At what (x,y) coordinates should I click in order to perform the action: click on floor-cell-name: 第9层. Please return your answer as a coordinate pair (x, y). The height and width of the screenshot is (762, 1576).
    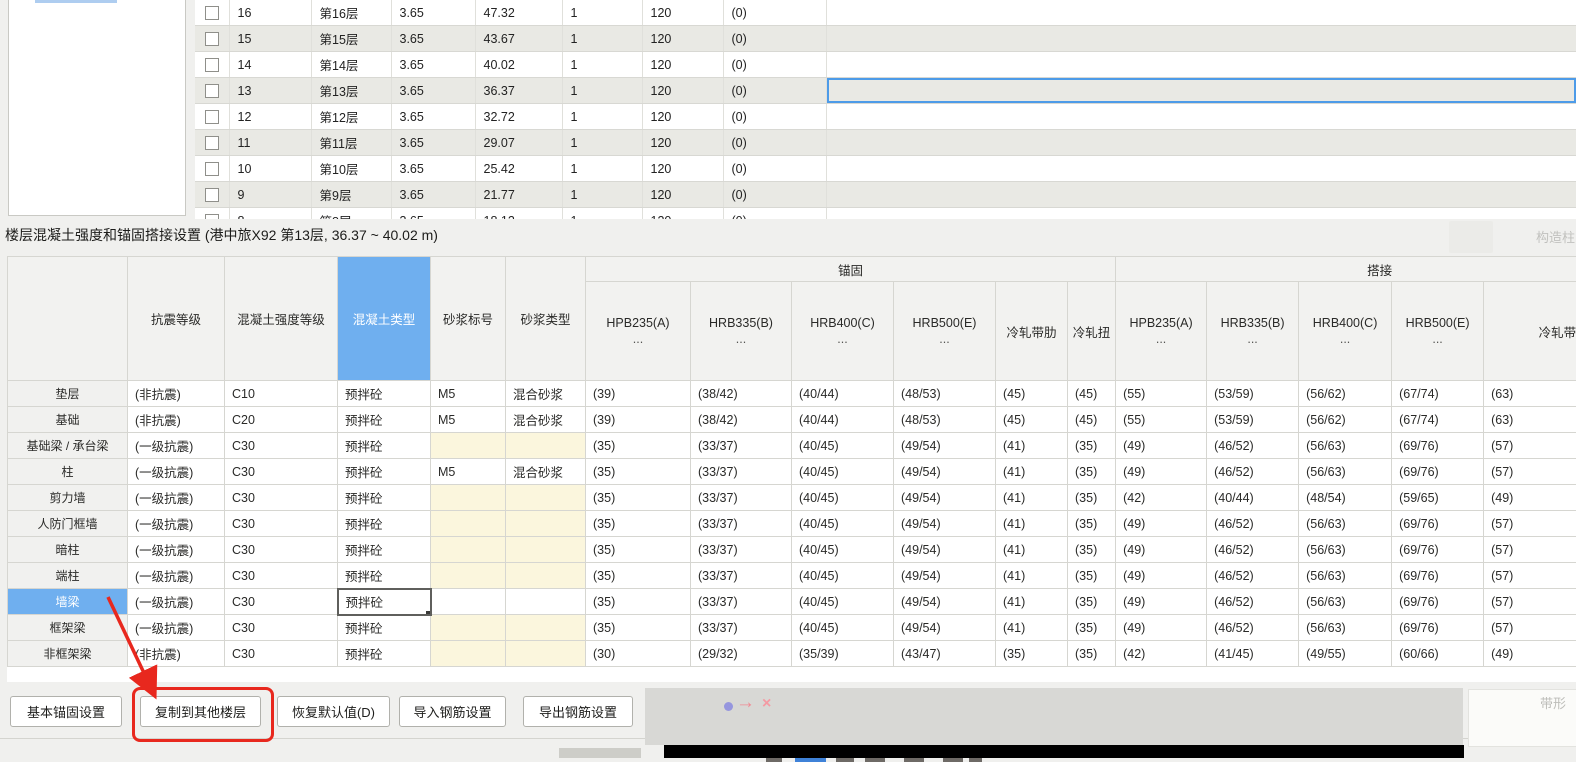
    Looking at the image, I should click on (351, 194).